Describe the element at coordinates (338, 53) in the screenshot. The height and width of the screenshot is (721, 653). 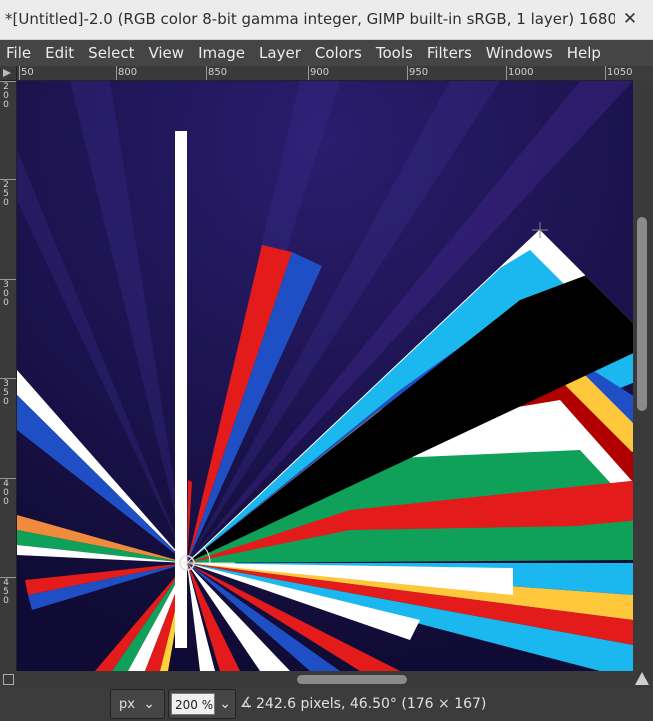
I see `menu-colors: Colors` at that location.